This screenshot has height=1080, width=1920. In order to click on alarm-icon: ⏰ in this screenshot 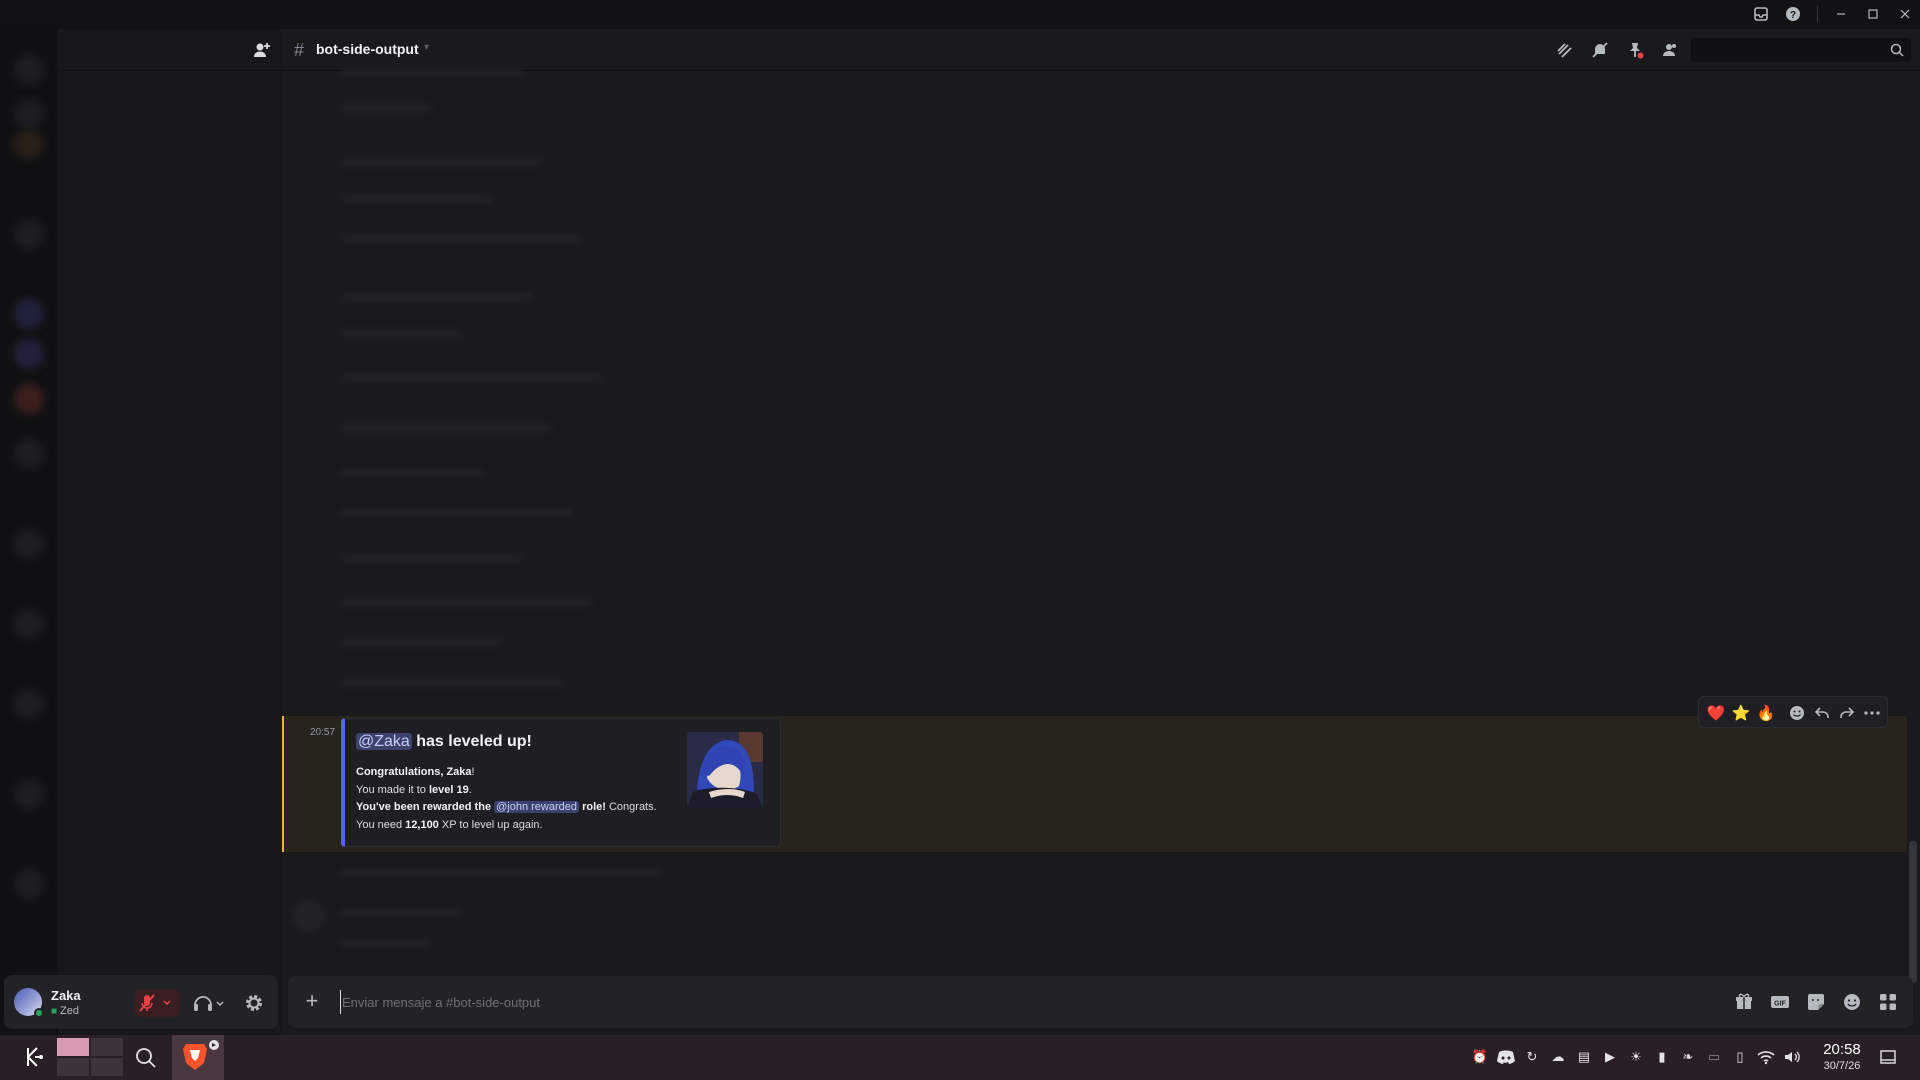, I will do `click(1480, 1057)`.